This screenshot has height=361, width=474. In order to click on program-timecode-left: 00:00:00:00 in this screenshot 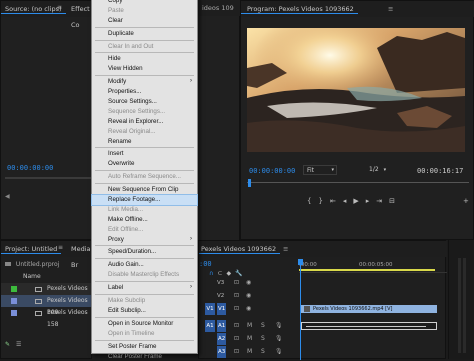, I will do `click(272, 171)`.